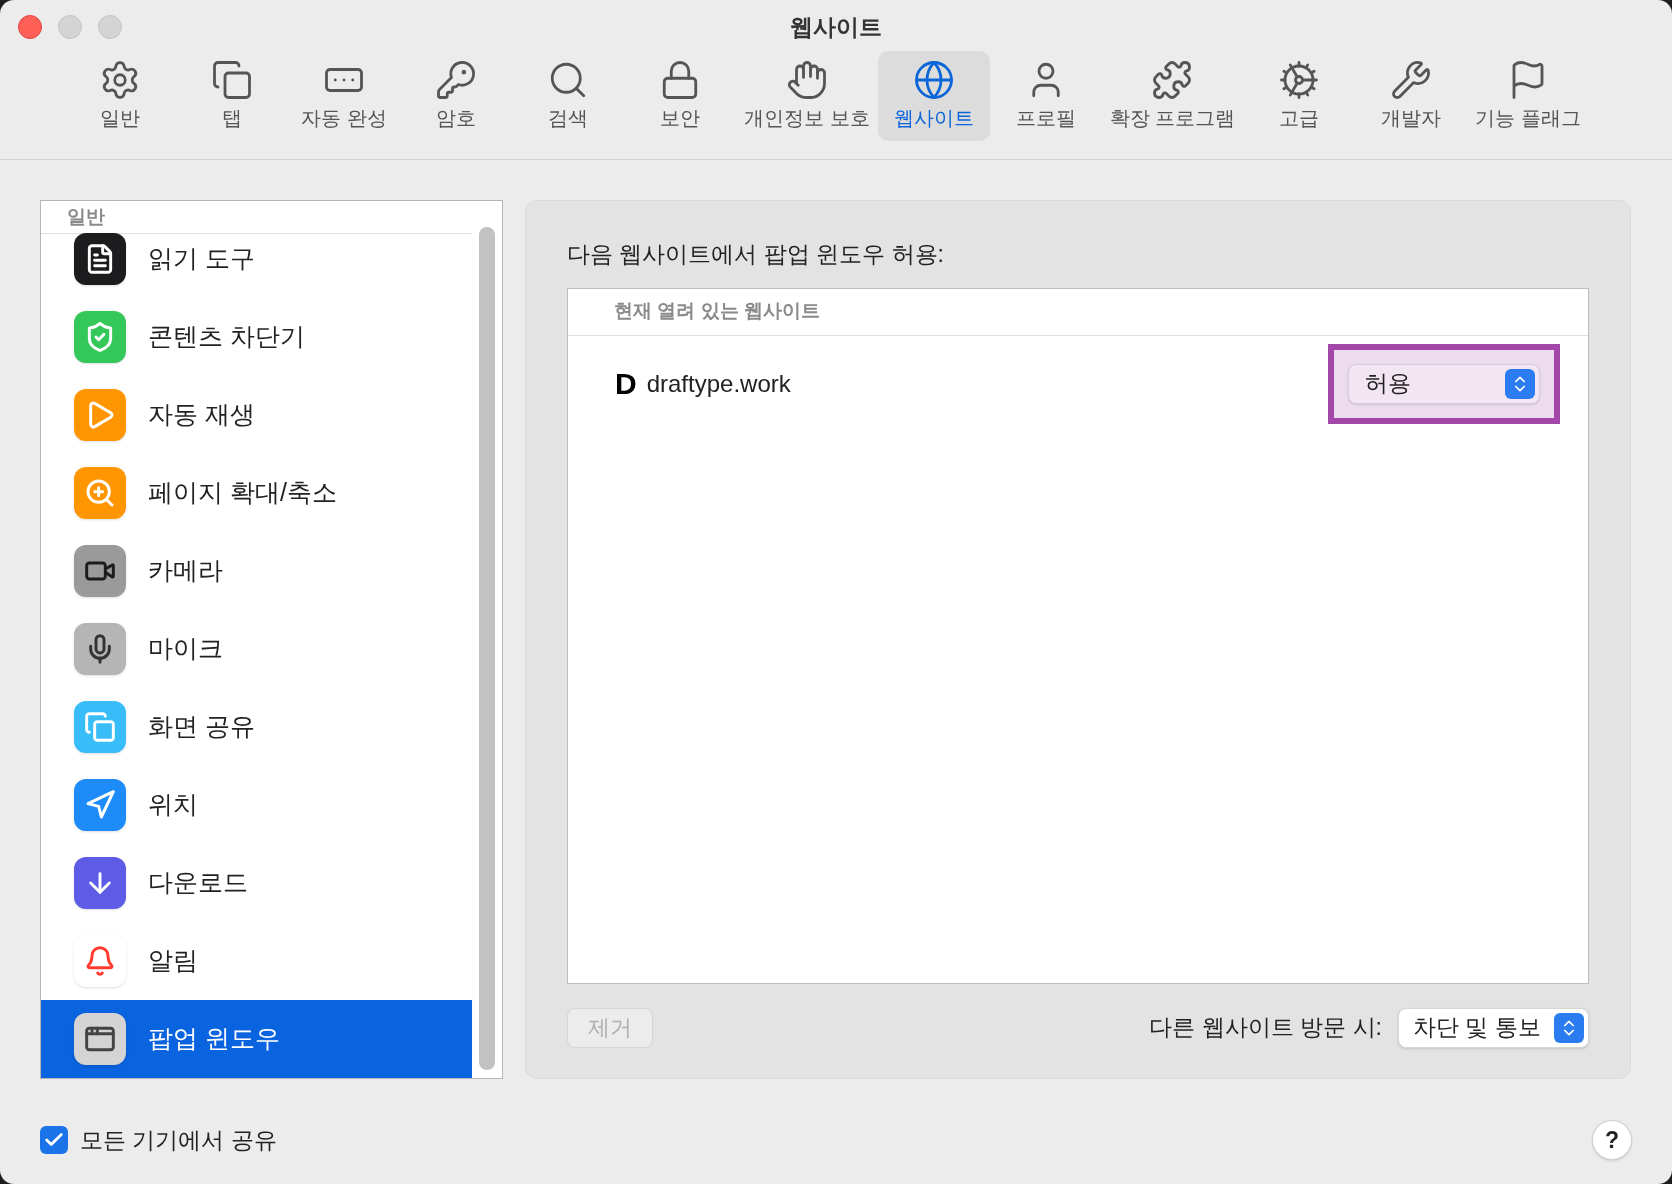 This screenshot has height=1184, width=1672. What do you see at coordinates (718, 383) in the screenshot?
I see `site-name: draftype.work` at bounding box center [718, 383].